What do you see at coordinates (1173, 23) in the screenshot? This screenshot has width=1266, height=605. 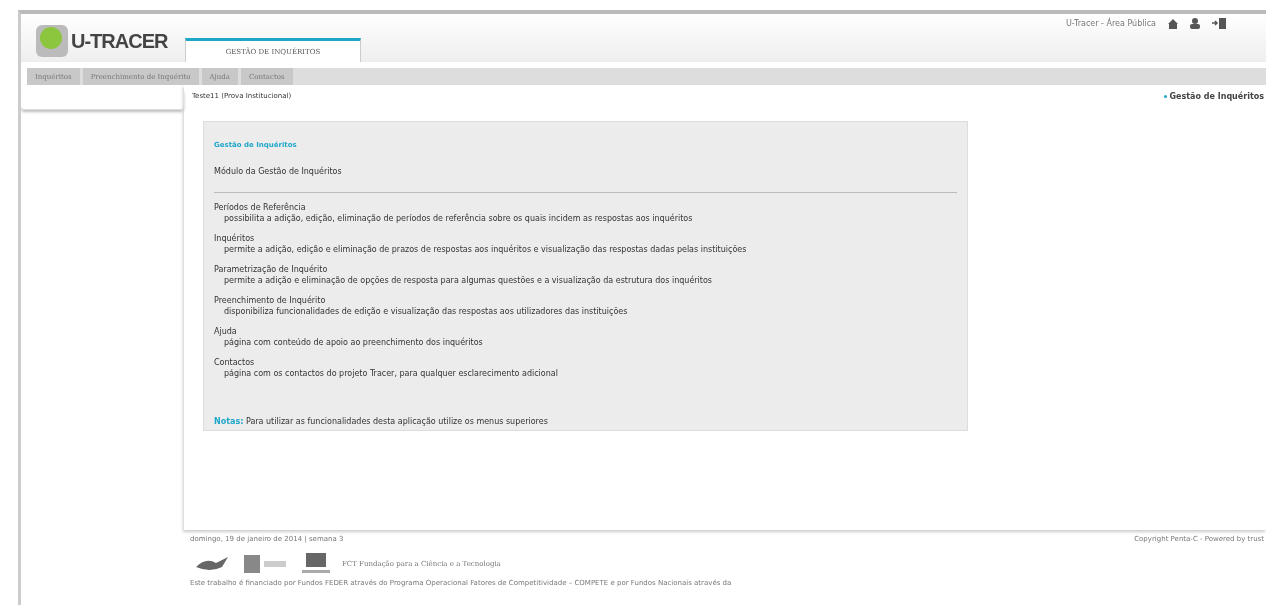 I see `home-icon` at bounding box center [1173, 23].